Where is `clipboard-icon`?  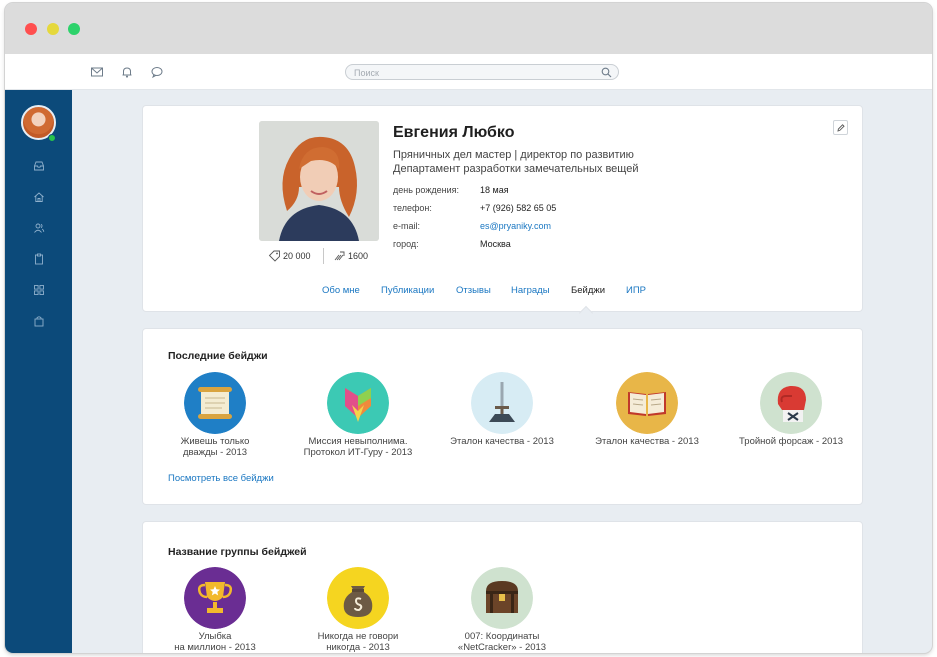
clipboard-icon is located at coordinates (39, 259).